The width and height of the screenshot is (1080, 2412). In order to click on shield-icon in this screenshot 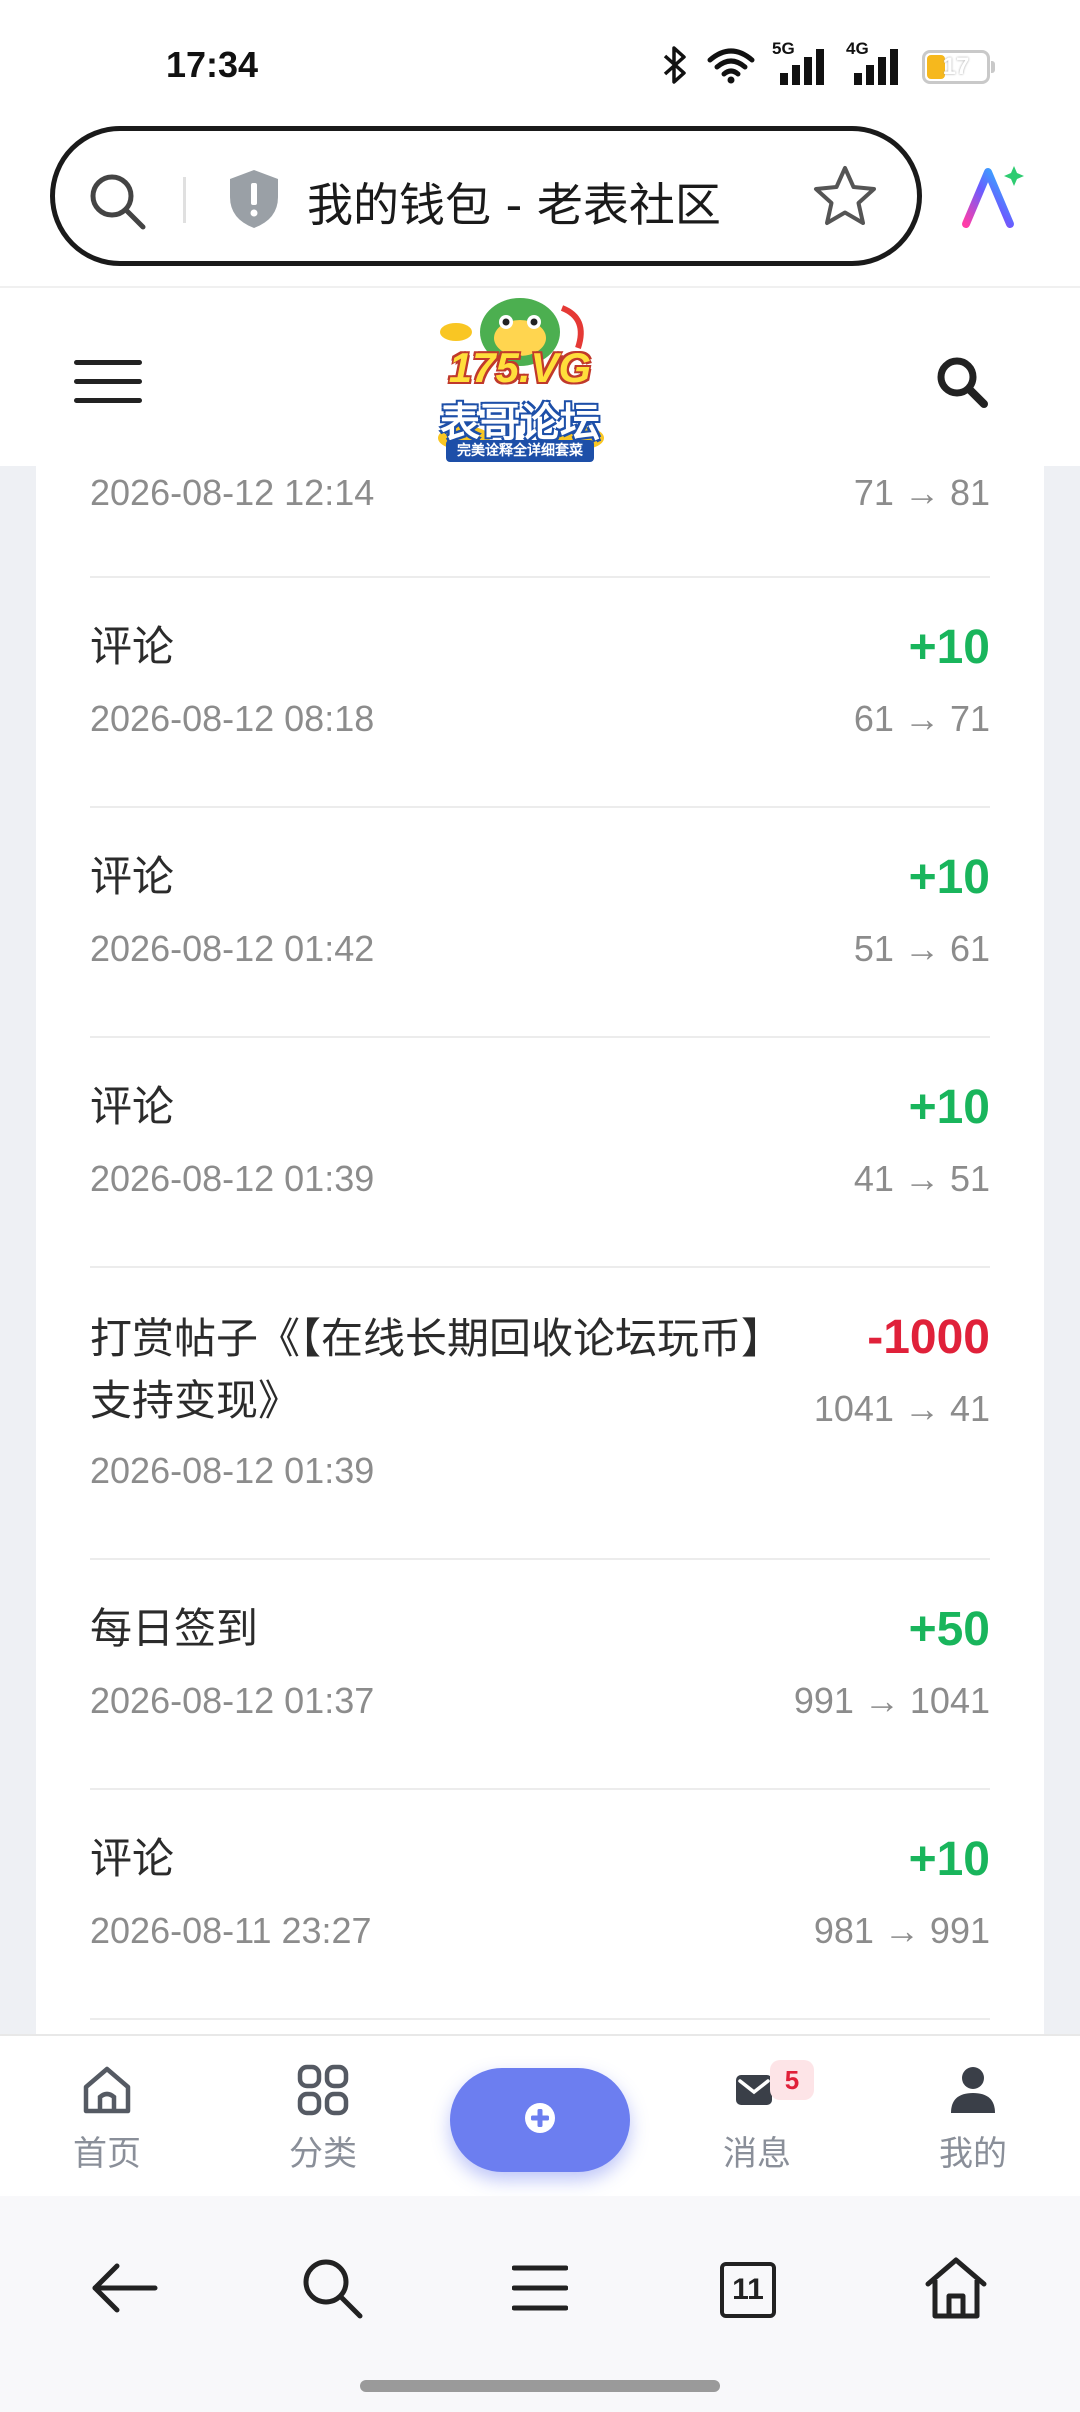, I will do `click(254, 201)`.